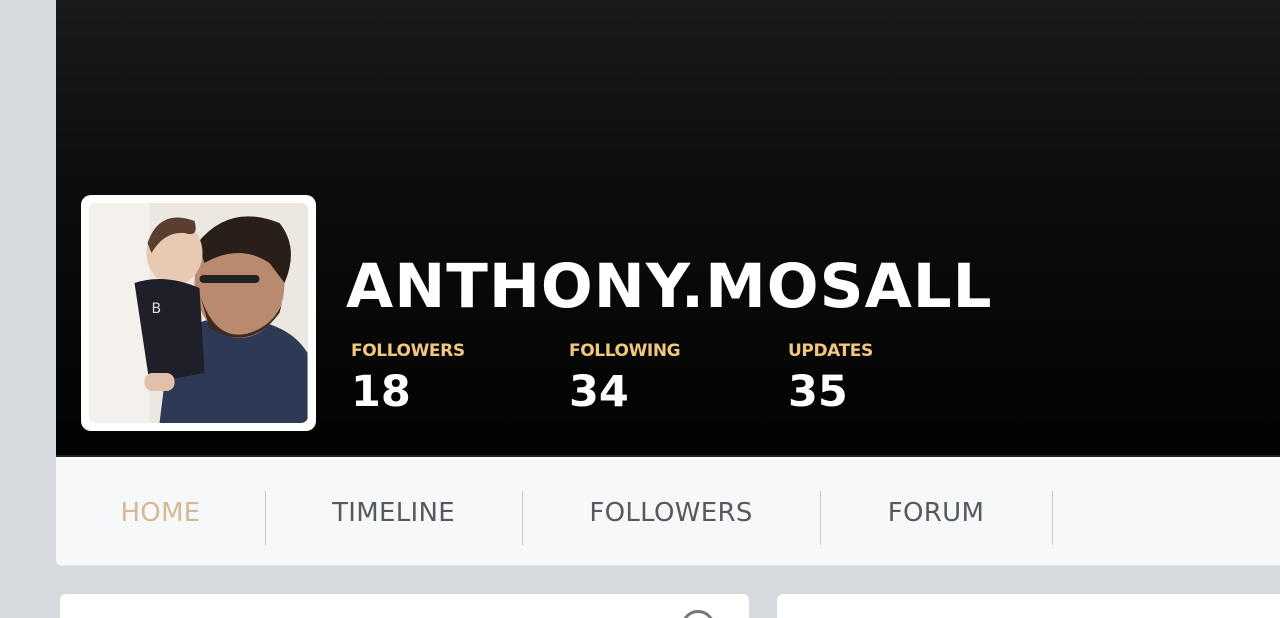  Describe the element at coordinates (381, 392) in the screenshot. I see `stat-value: 18` at that location.